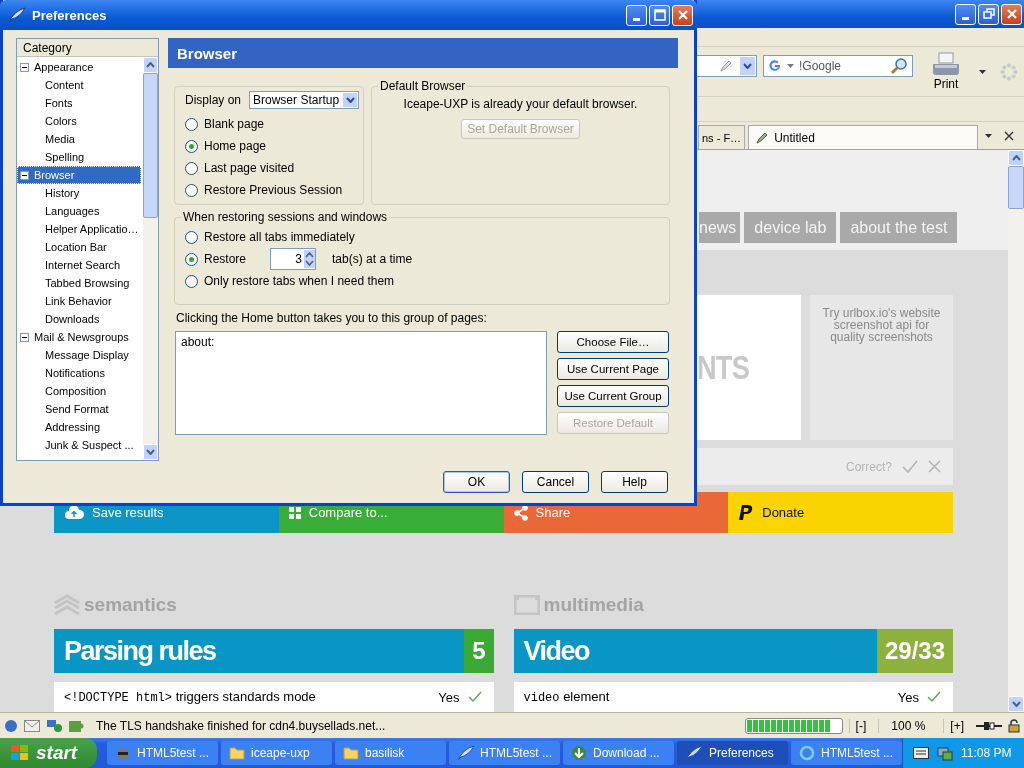 This screenshot has height=768, width=1024. What do you see at coordinates (17, 15) in the screenshot?
I see `feather-icon` at bounding box center [17, 15].